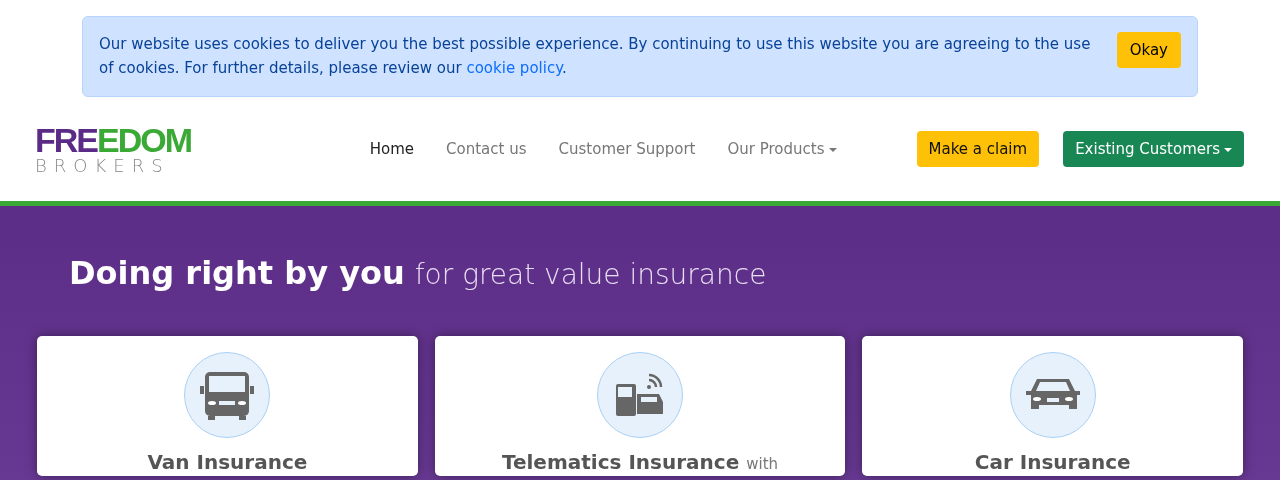  Describe the element at coordinates (978, 149) in the screenshot. I see `make-claim-button: Make a claim` at that location.